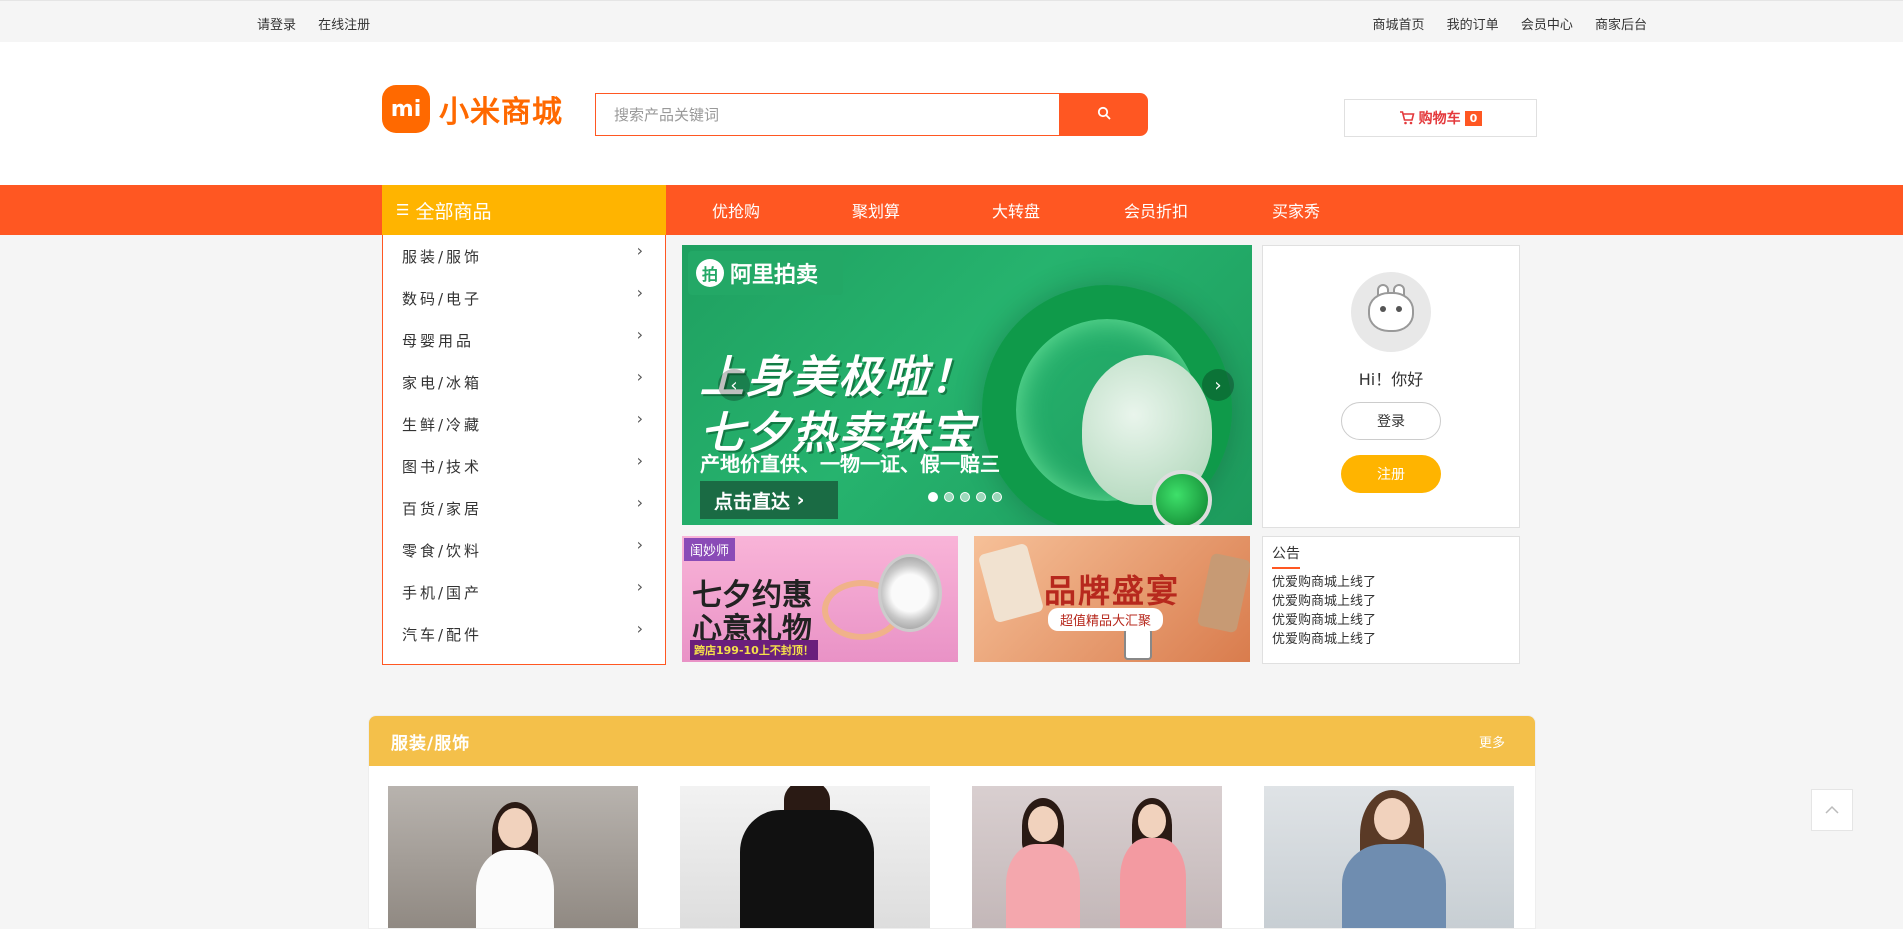 The image size is (1903, 929). I want to click on all-categories-label: 全部商品, so click(453, 211).